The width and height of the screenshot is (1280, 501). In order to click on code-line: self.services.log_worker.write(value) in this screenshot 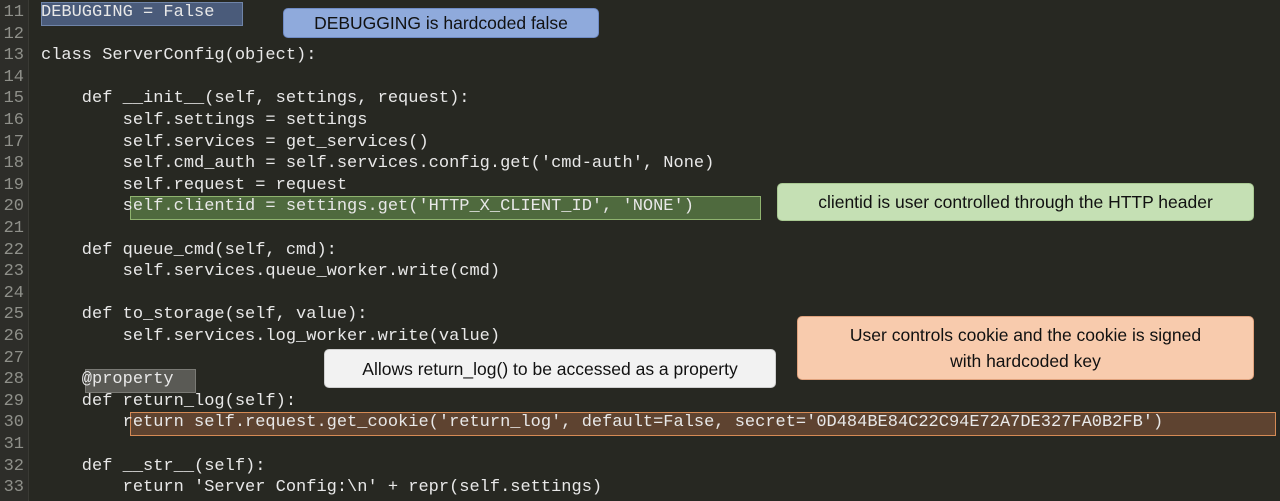, I will do `click(271, 336)`.